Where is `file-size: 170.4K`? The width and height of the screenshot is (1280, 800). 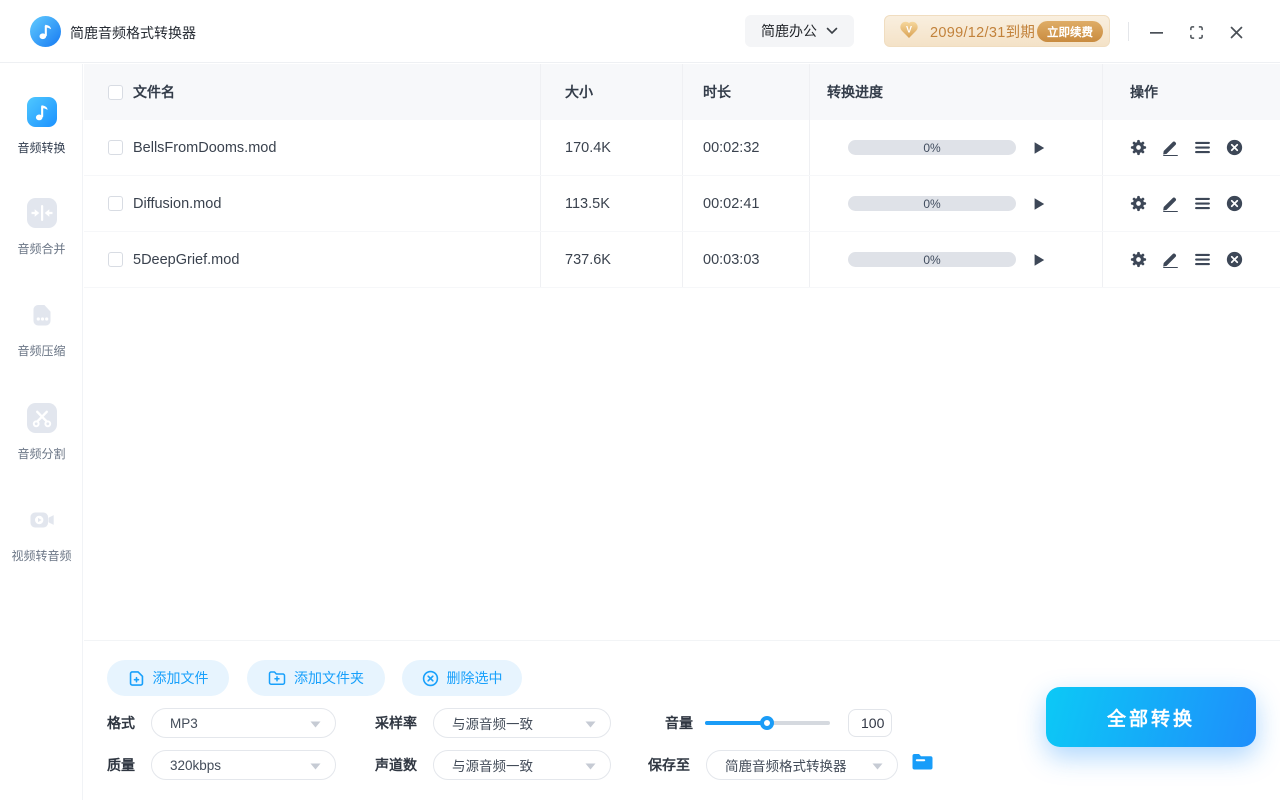
file-size: 170.4K is located at coordinates (588, 147).